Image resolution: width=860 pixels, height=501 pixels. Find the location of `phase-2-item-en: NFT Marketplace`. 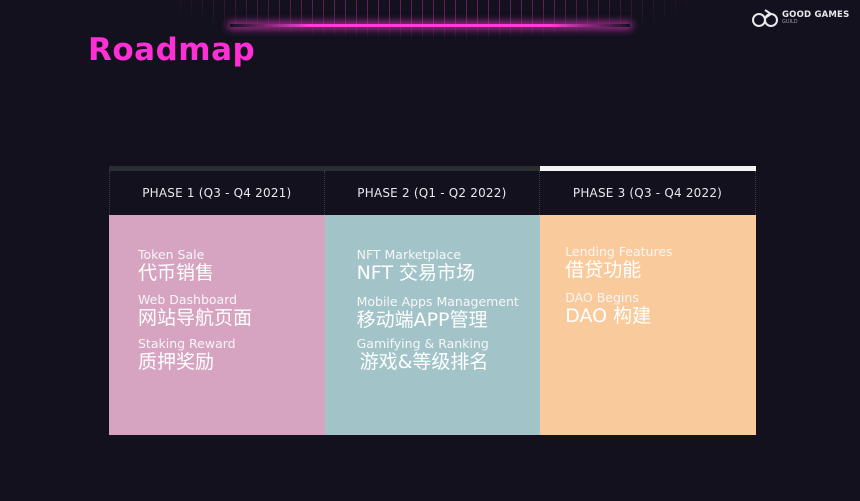

phase-2-item-en: NFT Marketplace is located at coordinates (409, 254).